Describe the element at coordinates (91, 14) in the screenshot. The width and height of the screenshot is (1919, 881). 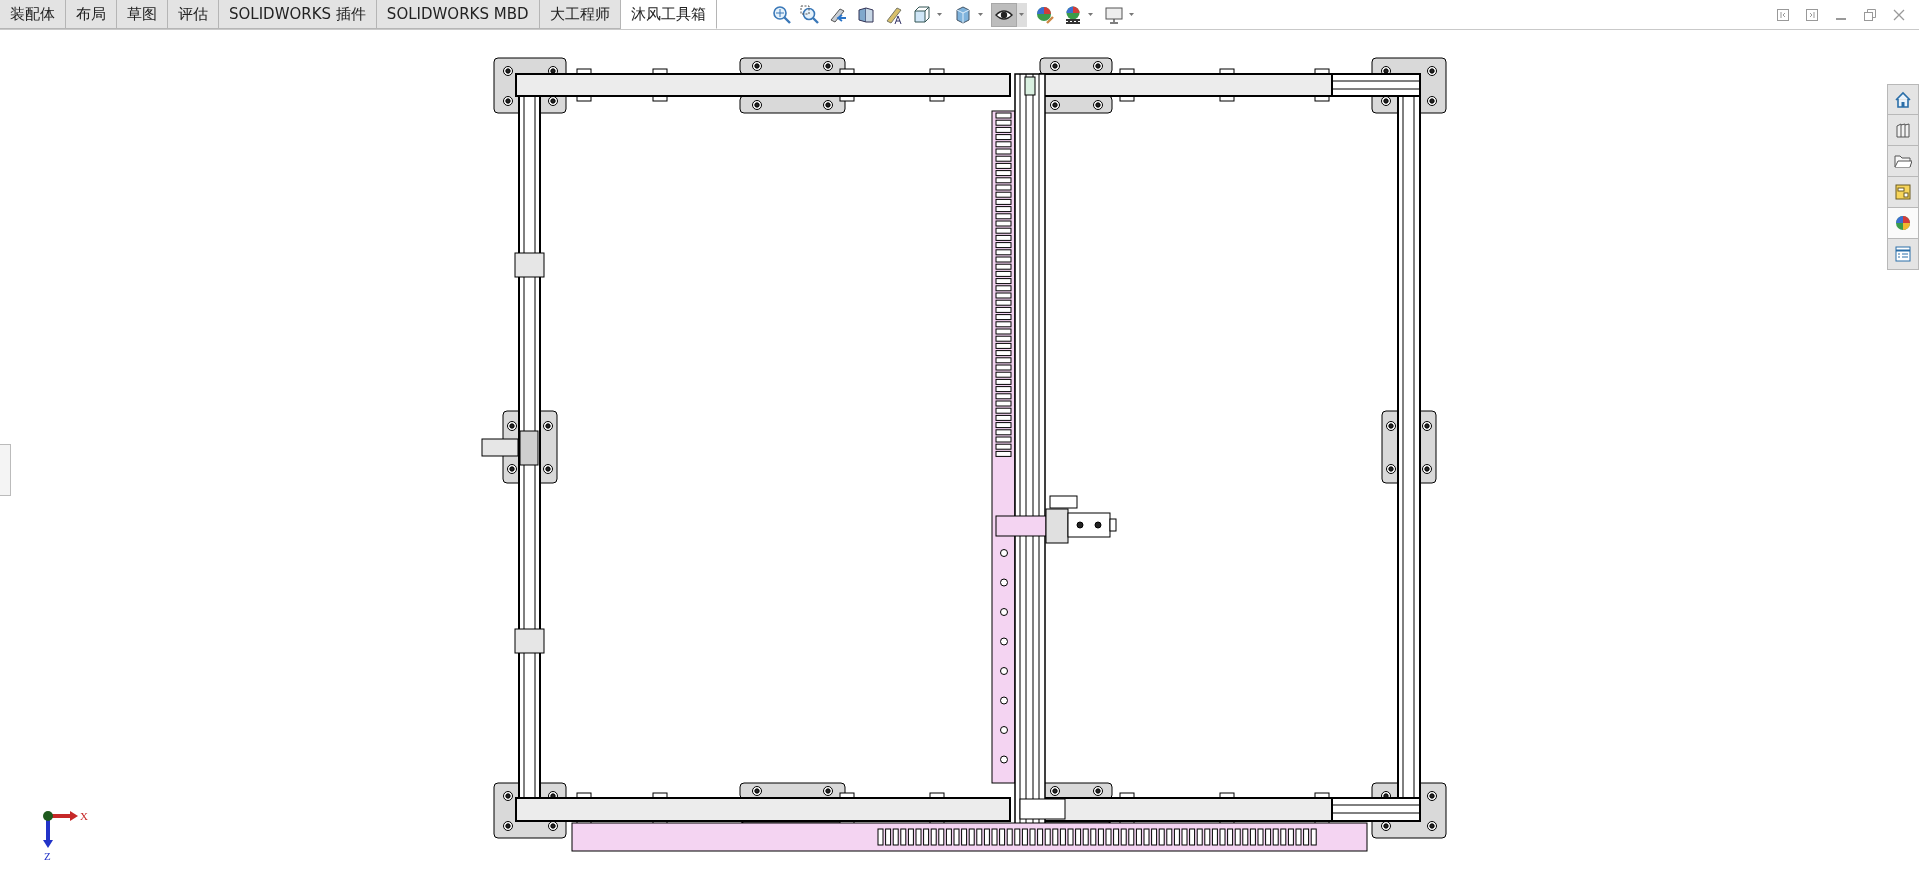
I see `ribbon-tab: 布局` at that location.